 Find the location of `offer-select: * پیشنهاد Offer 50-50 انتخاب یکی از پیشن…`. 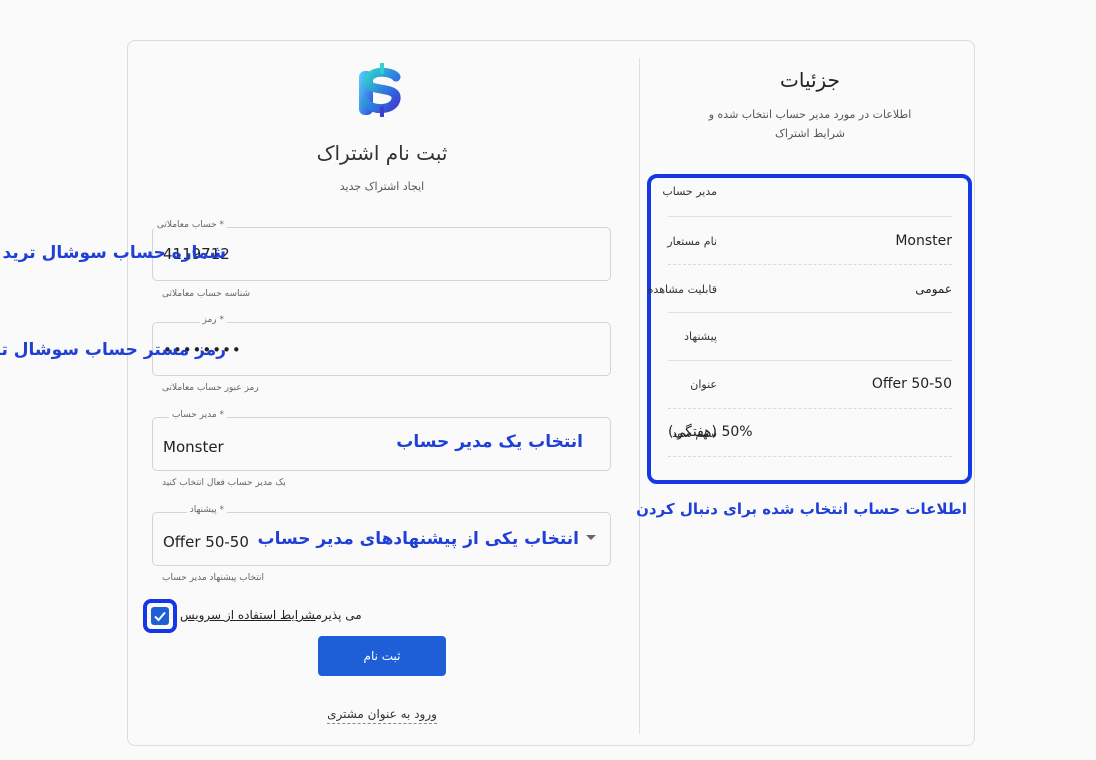

offer-select: * پیشنهاد Offer 50-50 انتخاب یکی از پیشن… is located at coordinates (381, 535).